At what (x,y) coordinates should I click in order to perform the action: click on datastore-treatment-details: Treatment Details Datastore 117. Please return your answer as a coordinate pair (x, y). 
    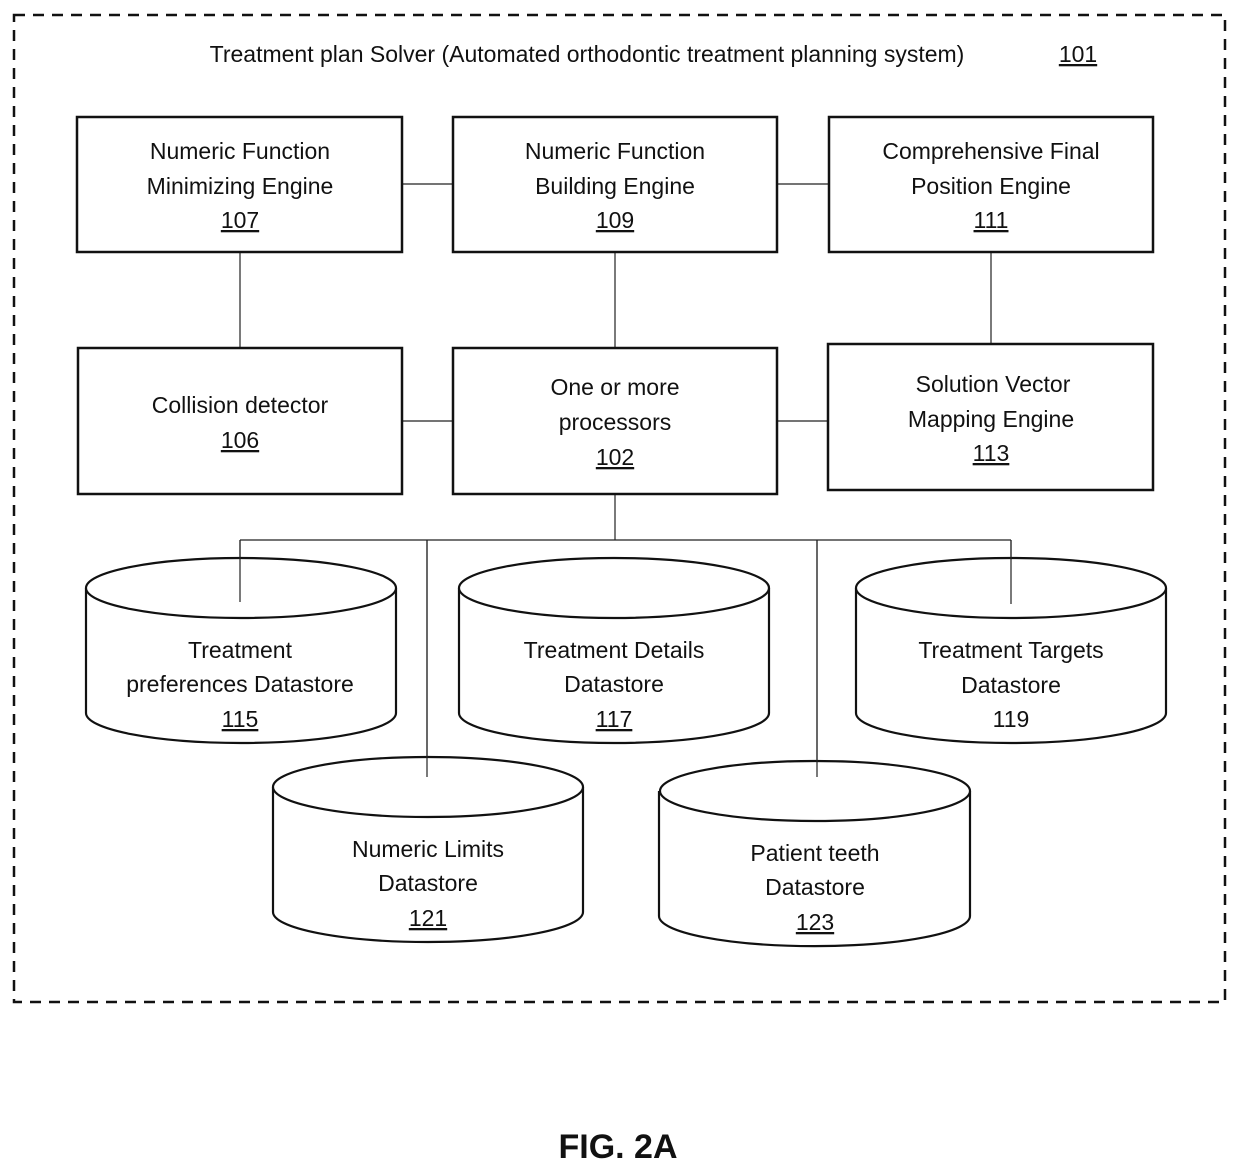
    Looking at the image, I should click on (614, 650).